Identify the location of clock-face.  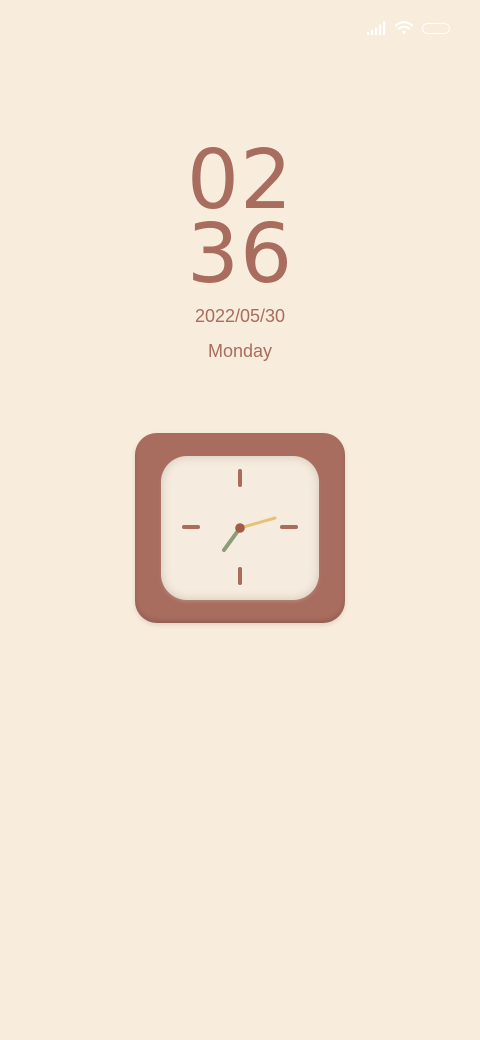
(240, 528).